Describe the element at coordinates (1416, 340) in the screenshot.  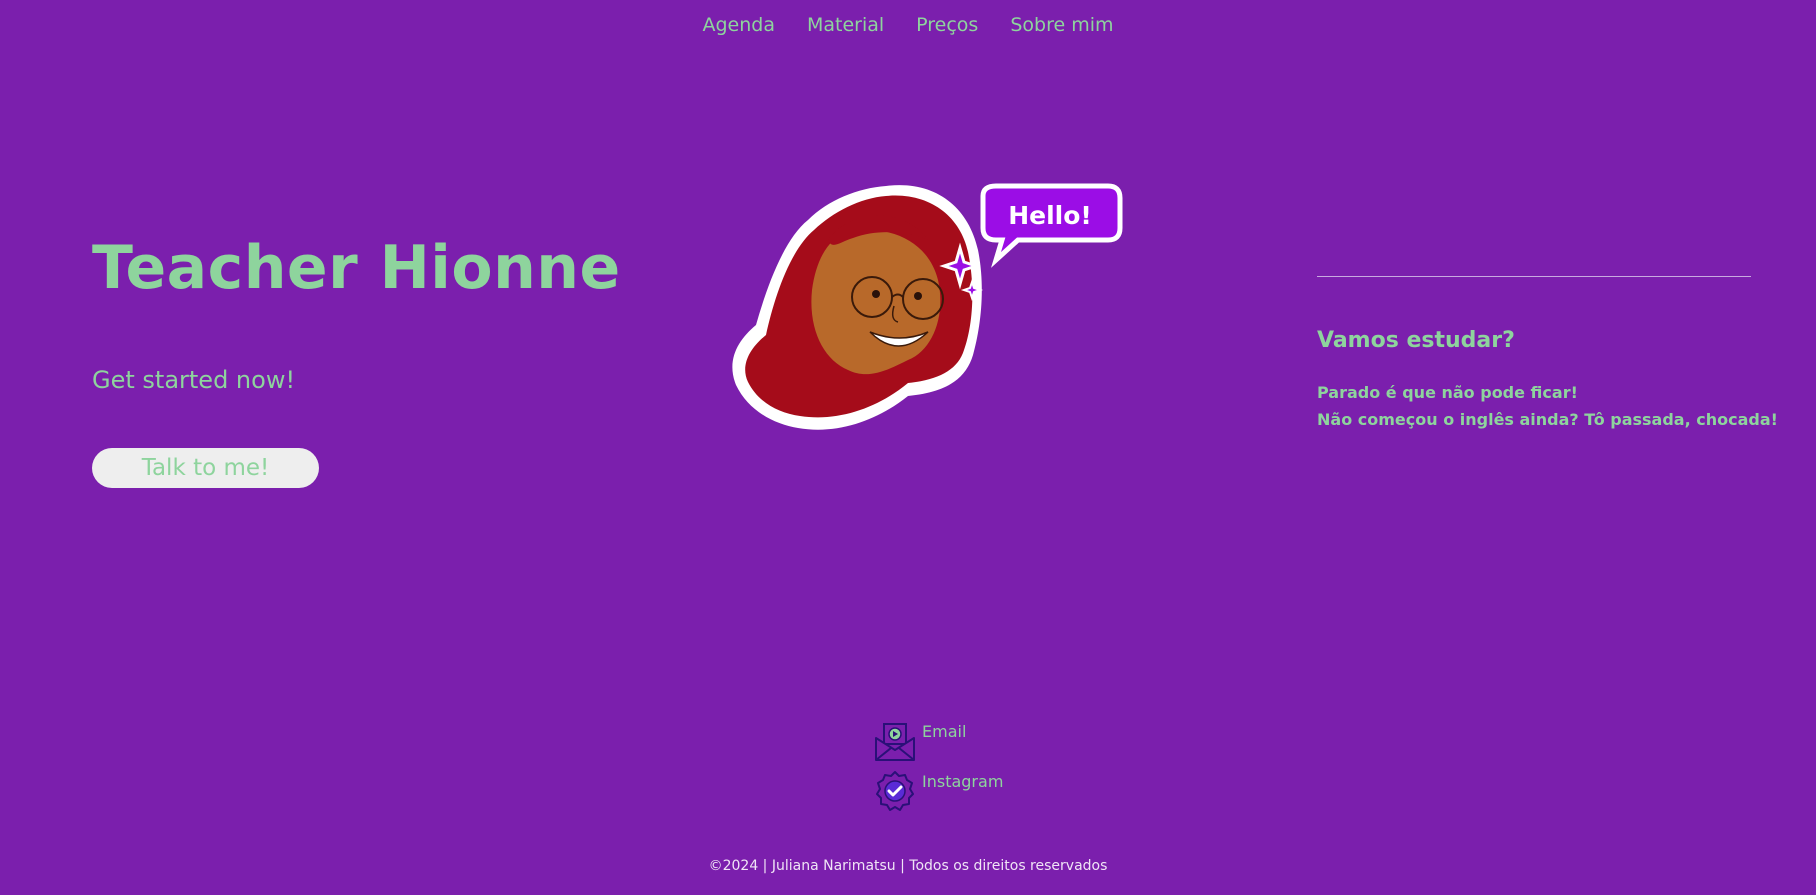
I see `side-title: Vamos estudar?` at that location.